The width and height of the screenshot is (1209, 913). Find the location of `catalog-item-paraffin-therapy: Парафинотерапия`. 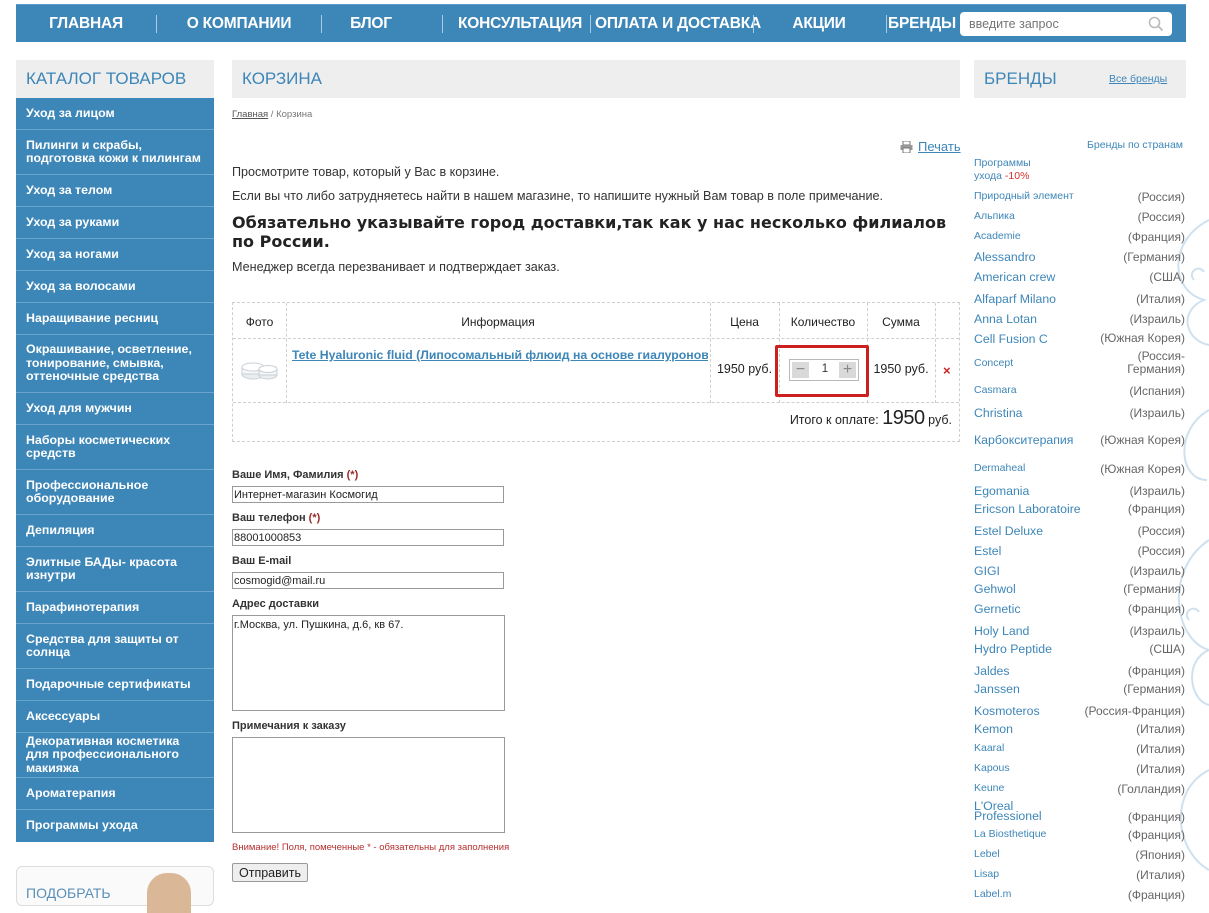

catalog-item-paraffin-therapy: Парафинотерапия is located at coordinates (115, 608).